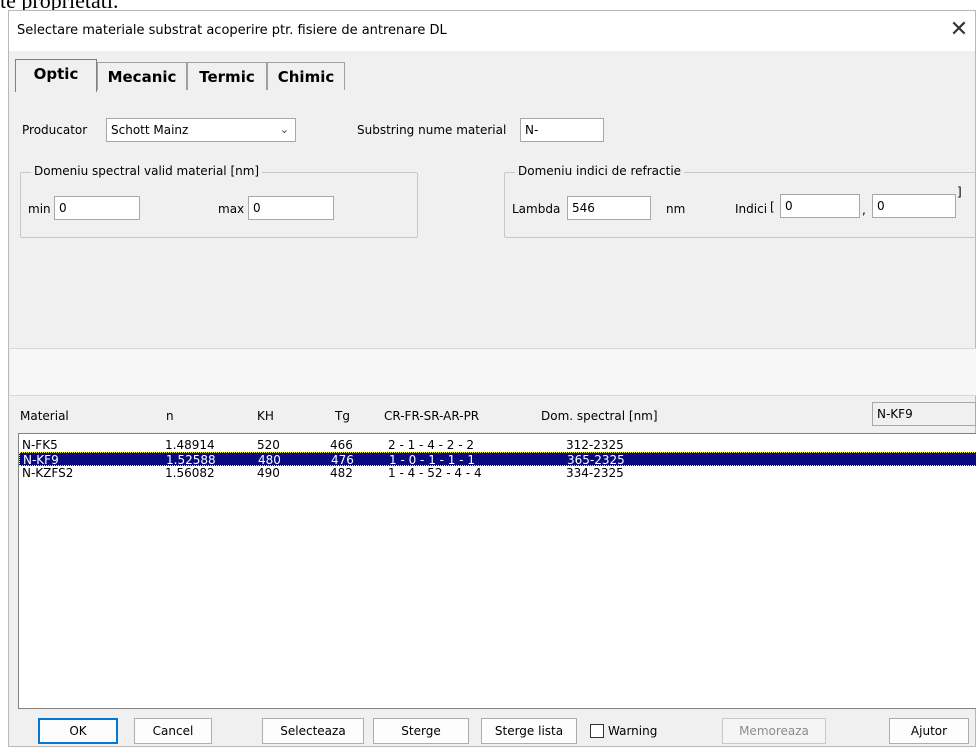 The width and height of the screenshot is (976, 747). I want to click on cell-tg: 466, so click(341, 445).